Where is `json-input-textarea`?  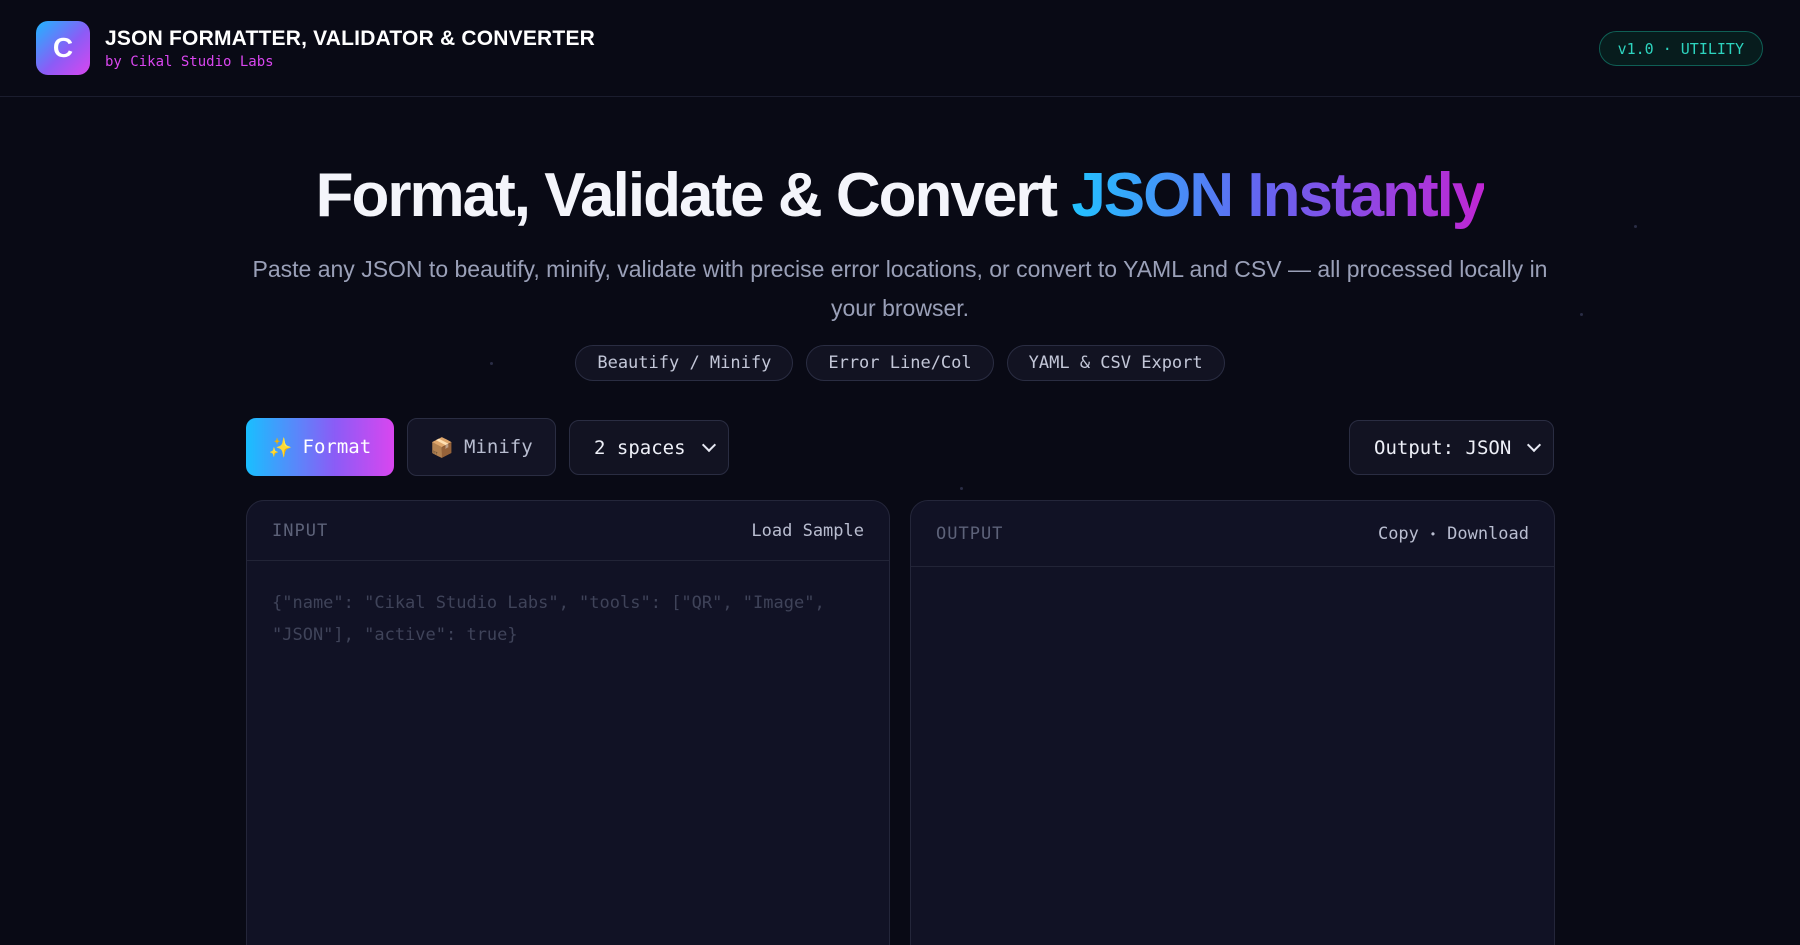
json-input-textarea is located at coordinates (567, 766).